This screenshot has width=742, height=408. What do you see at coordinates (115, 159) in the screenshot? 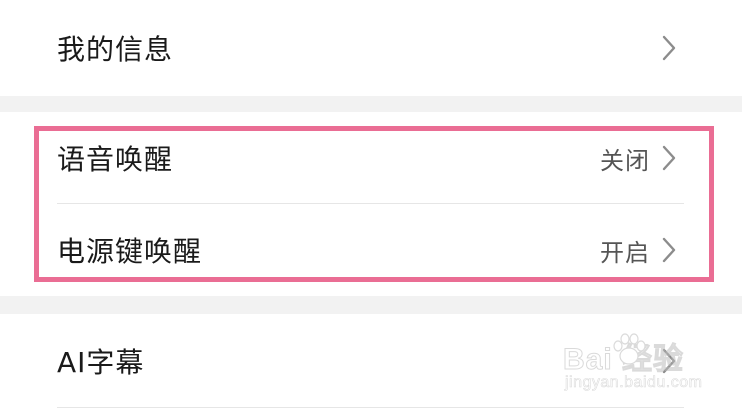
I see `setting-label: 语音唤醒` at bounding box center [115, 159].